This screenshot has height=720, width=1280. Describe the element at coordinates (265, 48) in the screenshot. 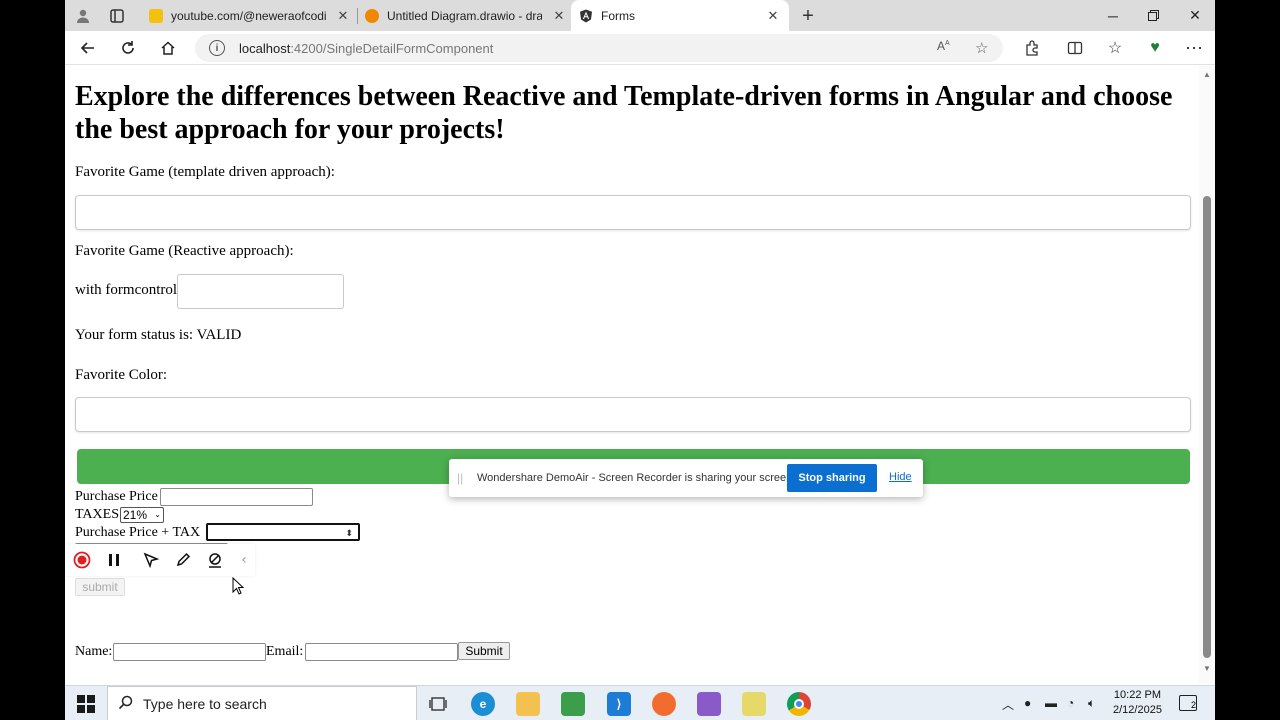

I see `url-host: localhost` at that location.